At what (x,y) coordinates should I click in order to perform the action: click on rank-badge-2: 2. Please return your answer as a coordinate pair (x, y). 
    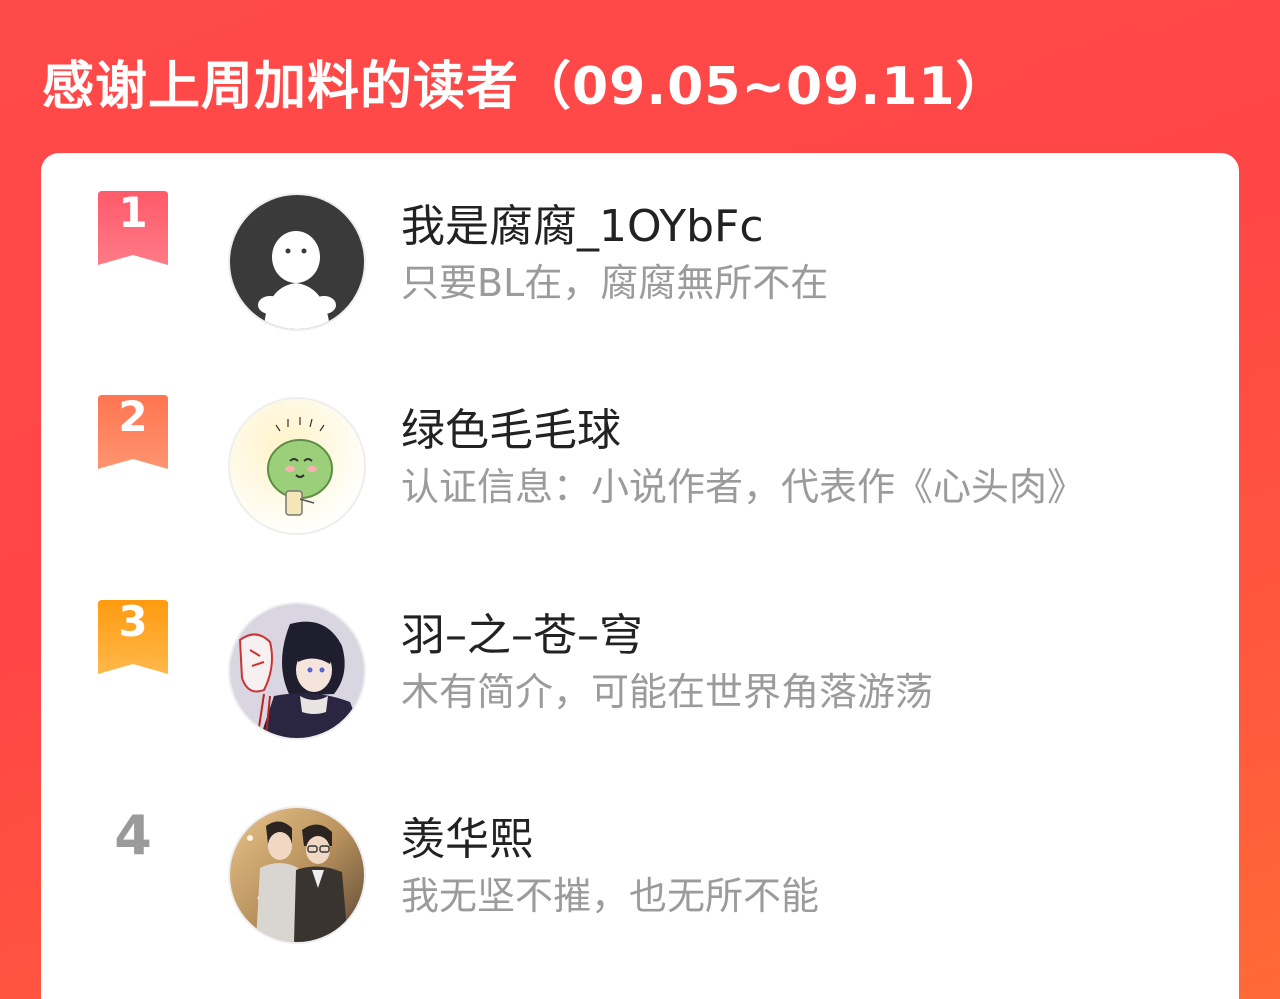
    Looking at the image, I should click on (133, 432).